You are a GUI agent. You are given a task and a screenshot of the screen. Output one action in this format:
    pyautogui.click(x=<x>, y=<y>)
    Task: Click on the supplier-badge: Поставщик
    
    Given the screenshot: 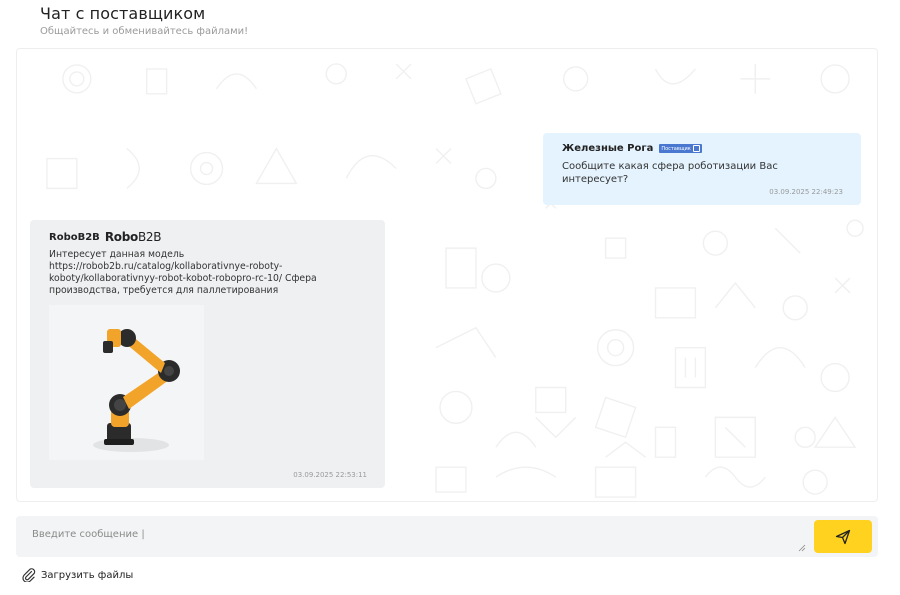 What is the action you would take?
    pyautogui.click(x=680, y=148)
    